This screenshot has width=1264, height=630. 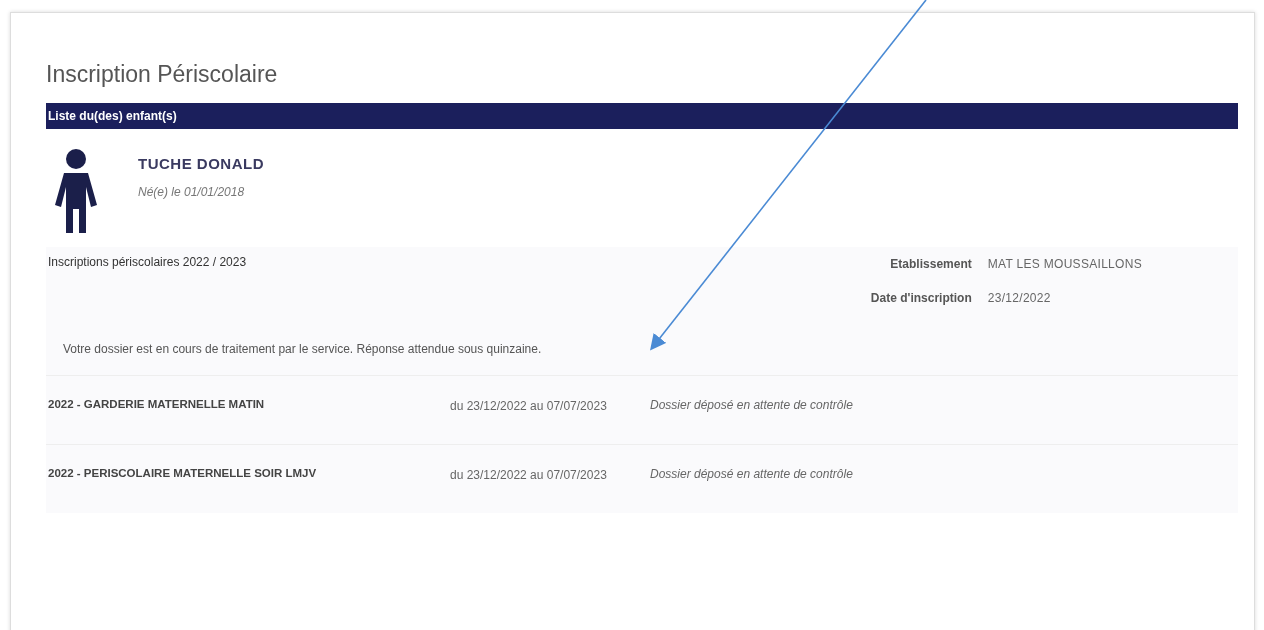 I want to click on status-message: Votre dossier est en cours de traitement par le service. Réponse attendue sous quinzaine., so click(x=302, y=349).